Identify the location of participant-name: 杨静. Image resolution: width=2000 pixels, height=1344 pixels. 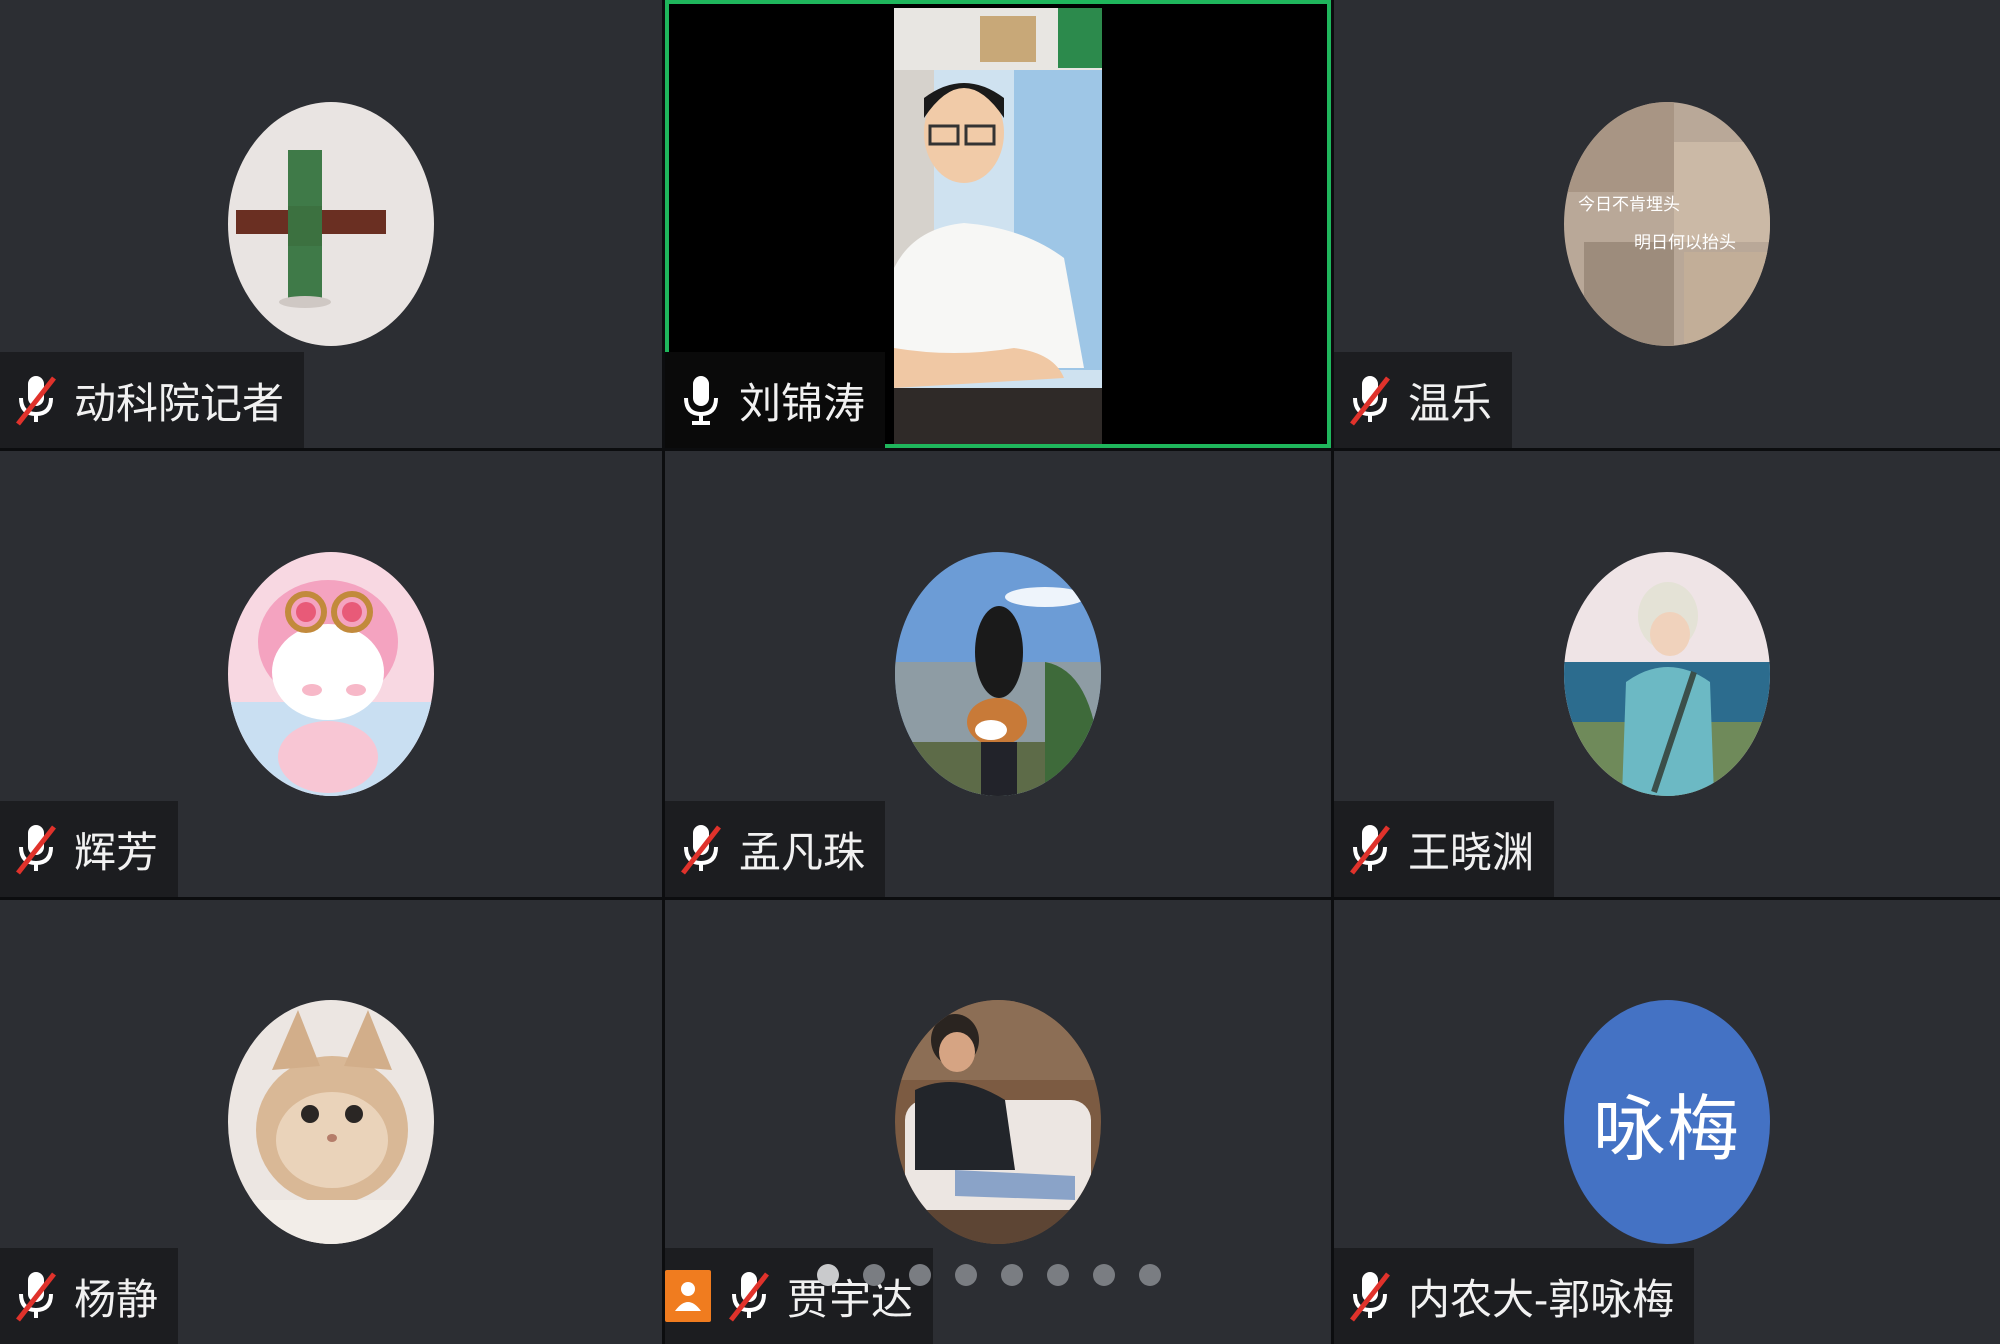
(116, 1299).